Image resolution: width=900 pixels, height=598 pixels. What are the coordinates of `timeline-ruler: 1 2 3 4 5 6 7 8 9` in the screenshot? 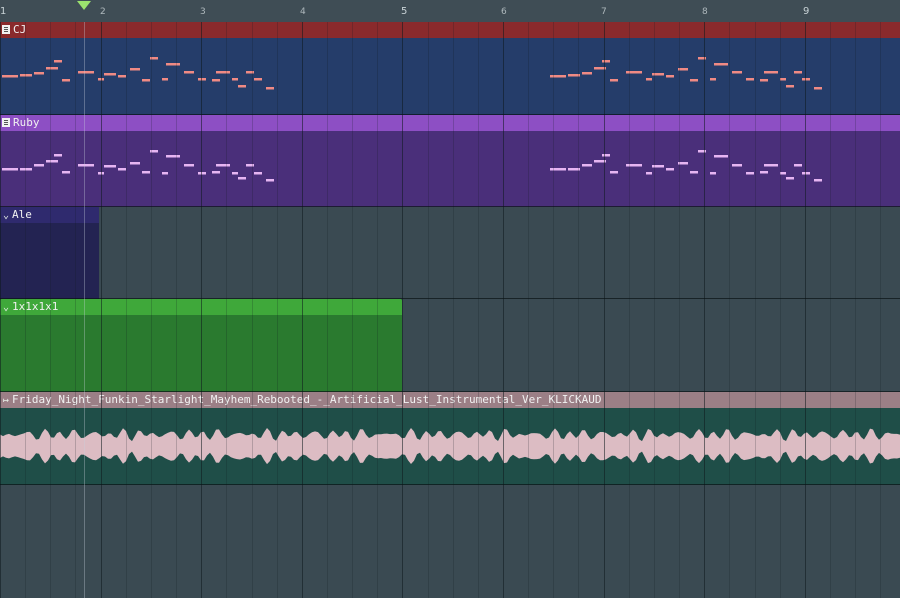 It's located at (450, 11).